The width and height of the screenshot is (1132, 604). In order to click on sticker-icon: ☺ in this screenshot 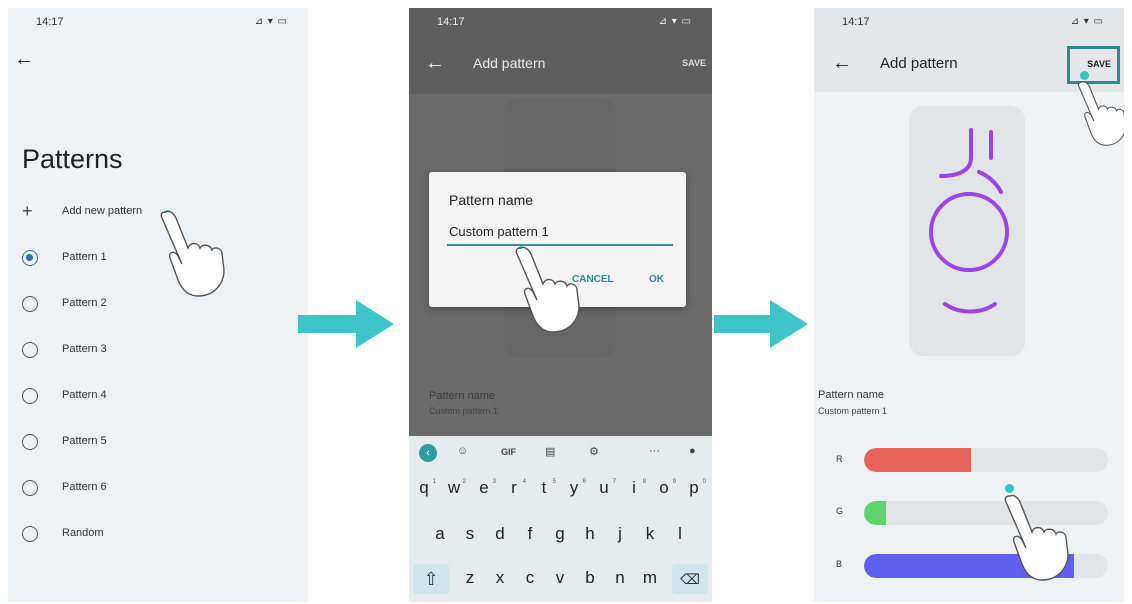, I will do `click(462, 451)`.